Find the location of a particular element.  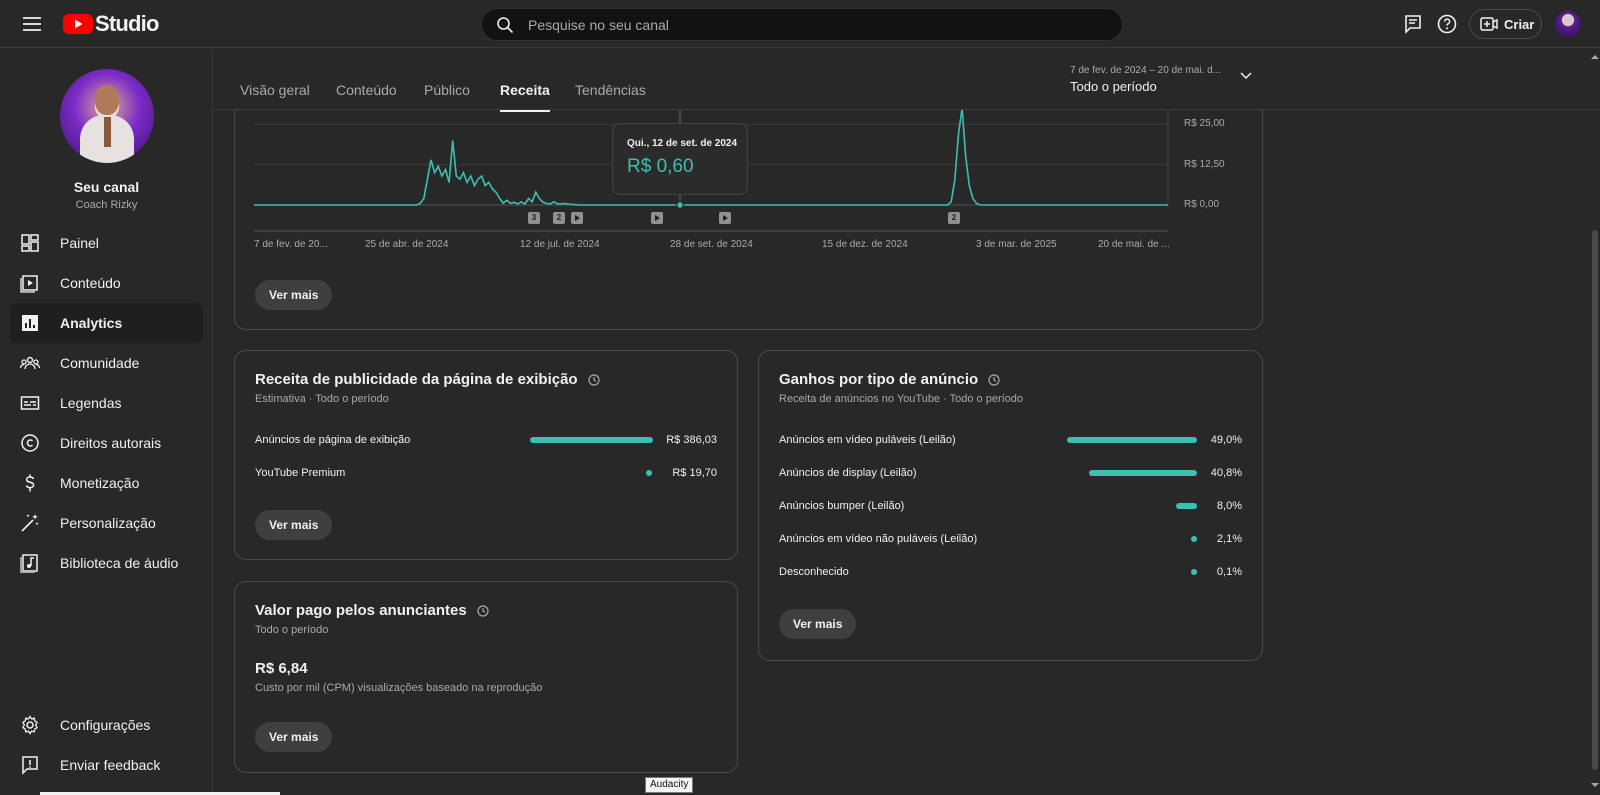

sidebar-item-legendas: Legendas is located at coordinates (106, 403).